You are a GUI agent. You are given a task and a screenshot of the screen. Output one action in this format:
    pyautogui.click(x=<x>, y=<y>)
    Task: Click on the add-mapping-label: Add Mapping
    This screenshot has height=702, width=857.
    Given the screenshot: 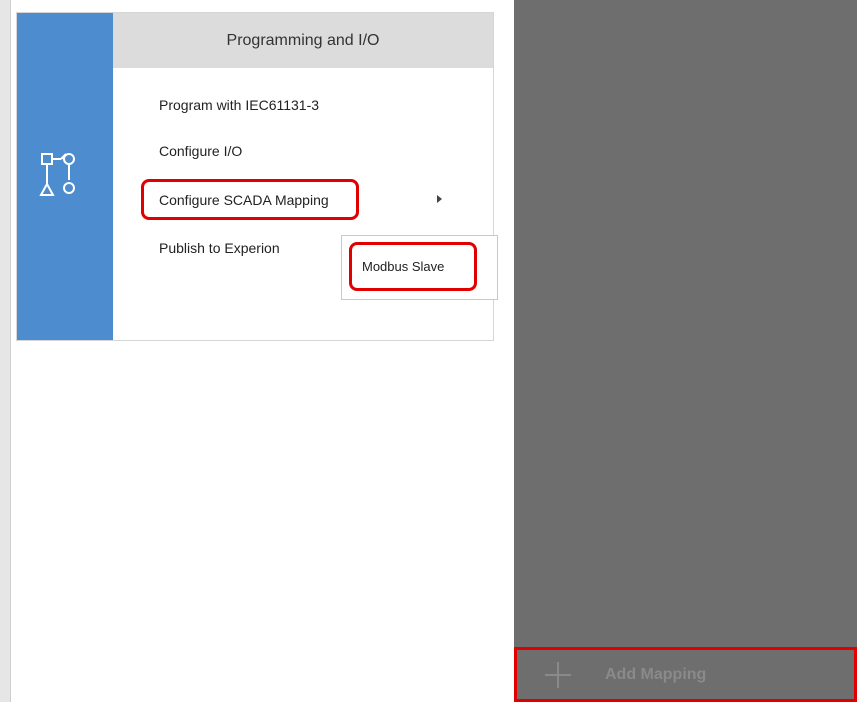 What is the action you would take?
    pyautogui.click(x=656, y=674)
    